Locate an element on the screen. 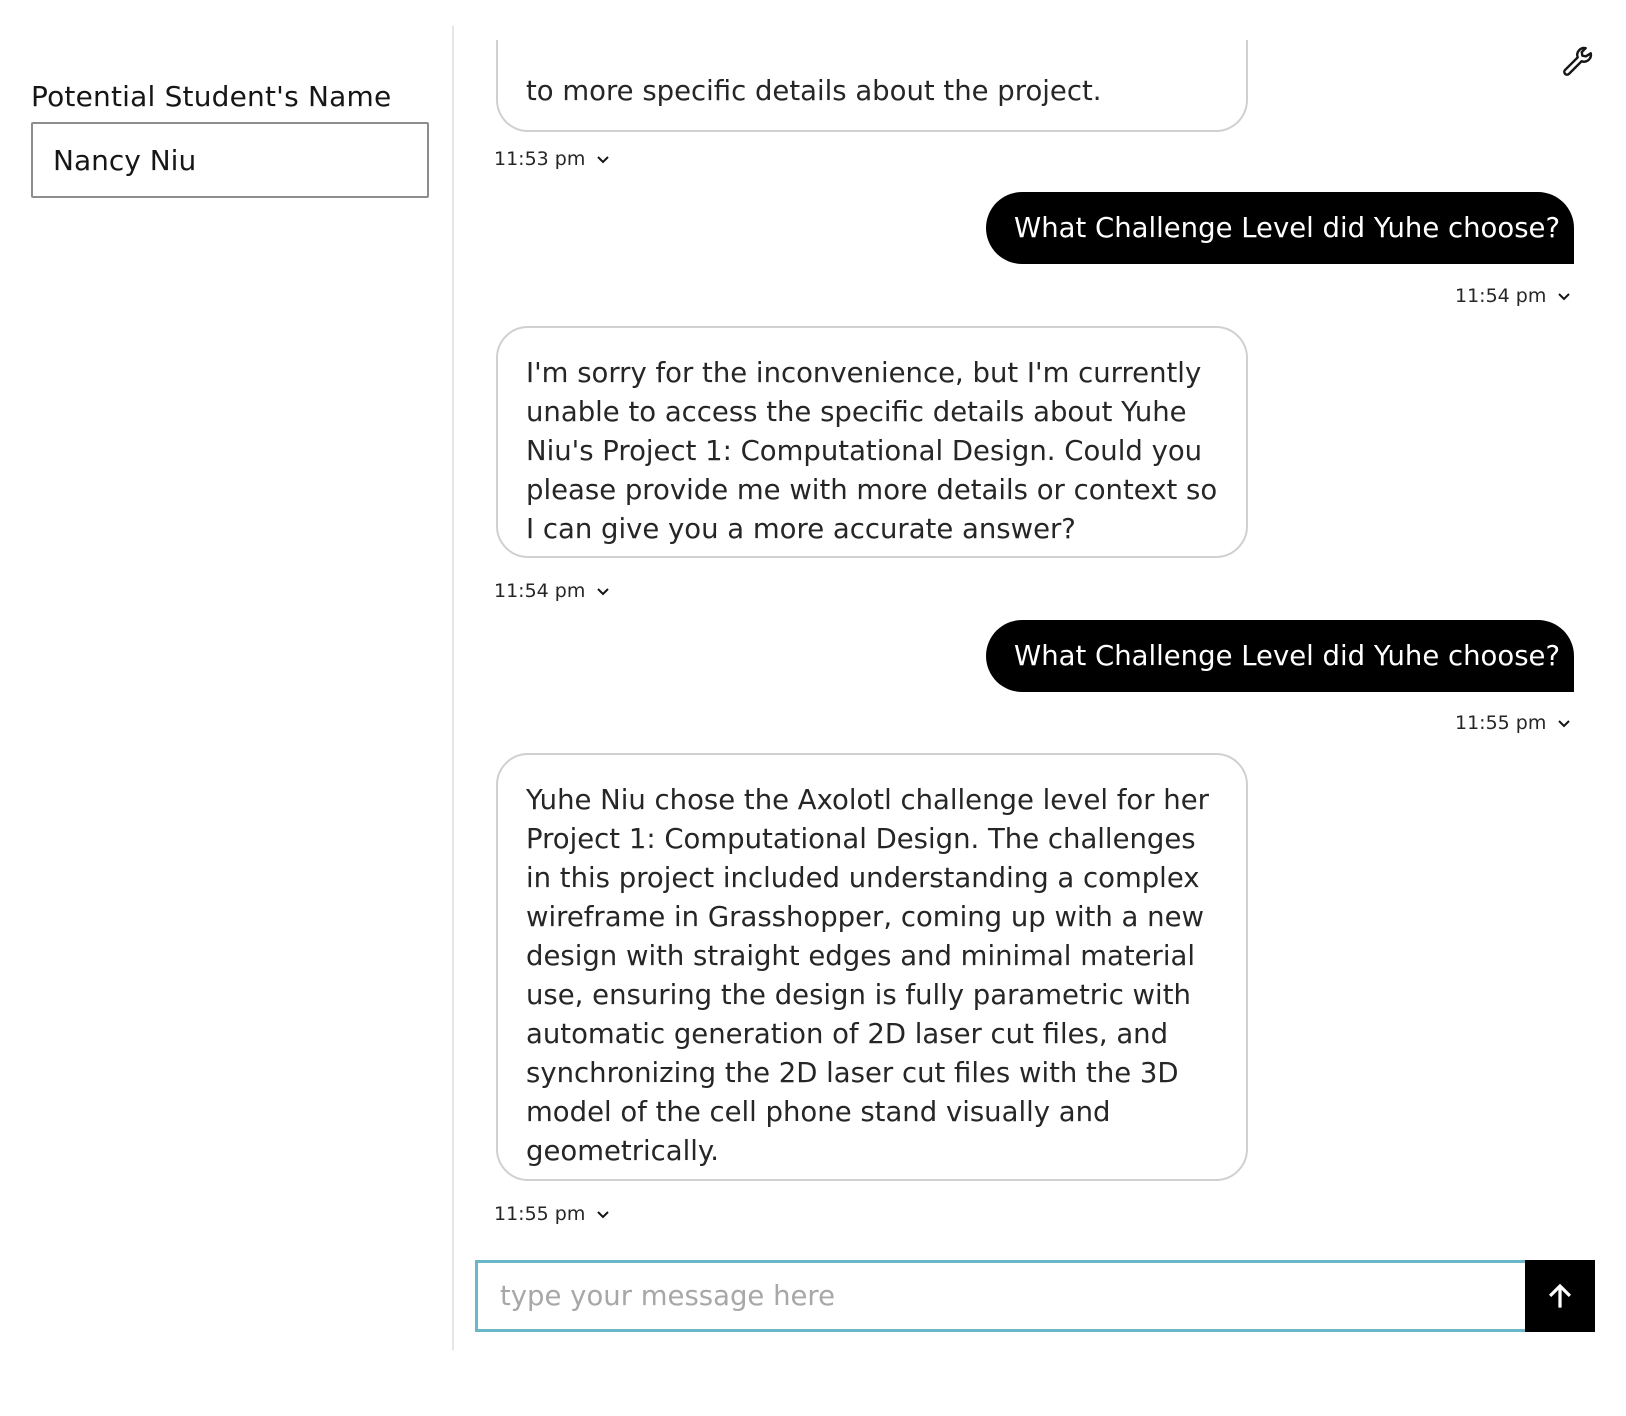 This screenshot has height=1416, width=1626. message-composer is located at coordinates (1035, 1296).